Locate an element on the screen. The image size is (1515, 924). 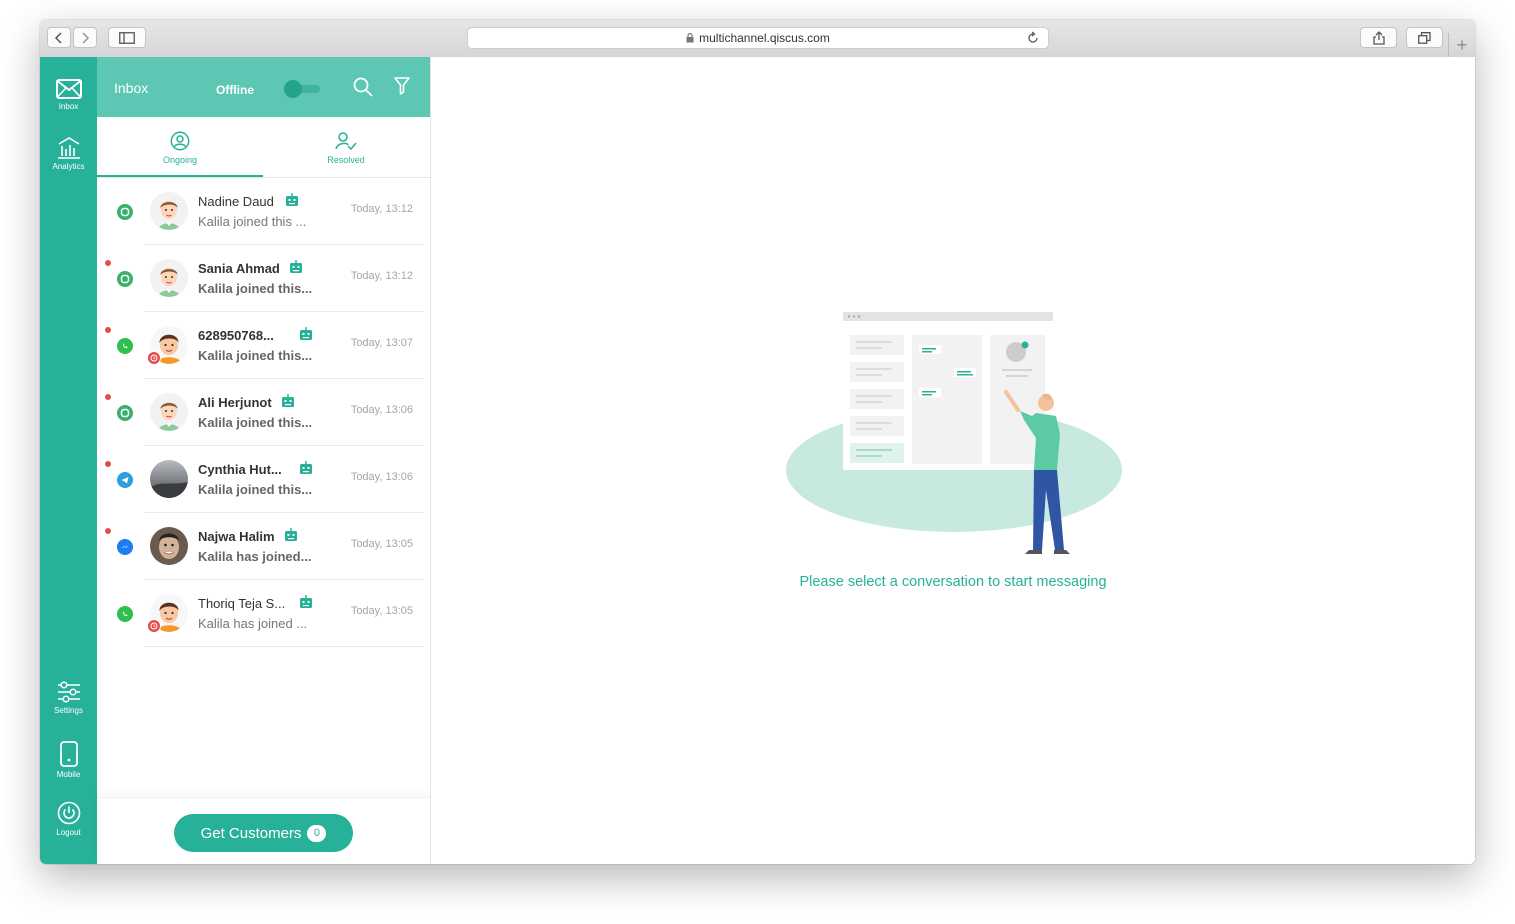
tab-ongoing: Ongoing is located at coordinates (180, 147).